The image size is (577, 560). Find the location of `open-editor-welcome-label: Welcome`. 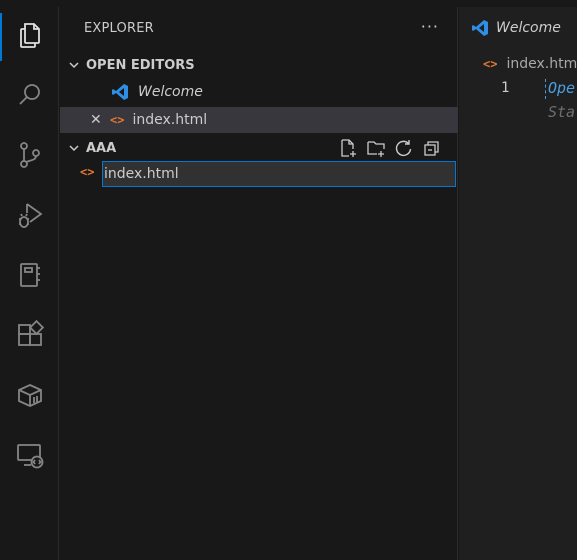

open-editor-welcome-label: Welcome is located at coordinates (170, 92).